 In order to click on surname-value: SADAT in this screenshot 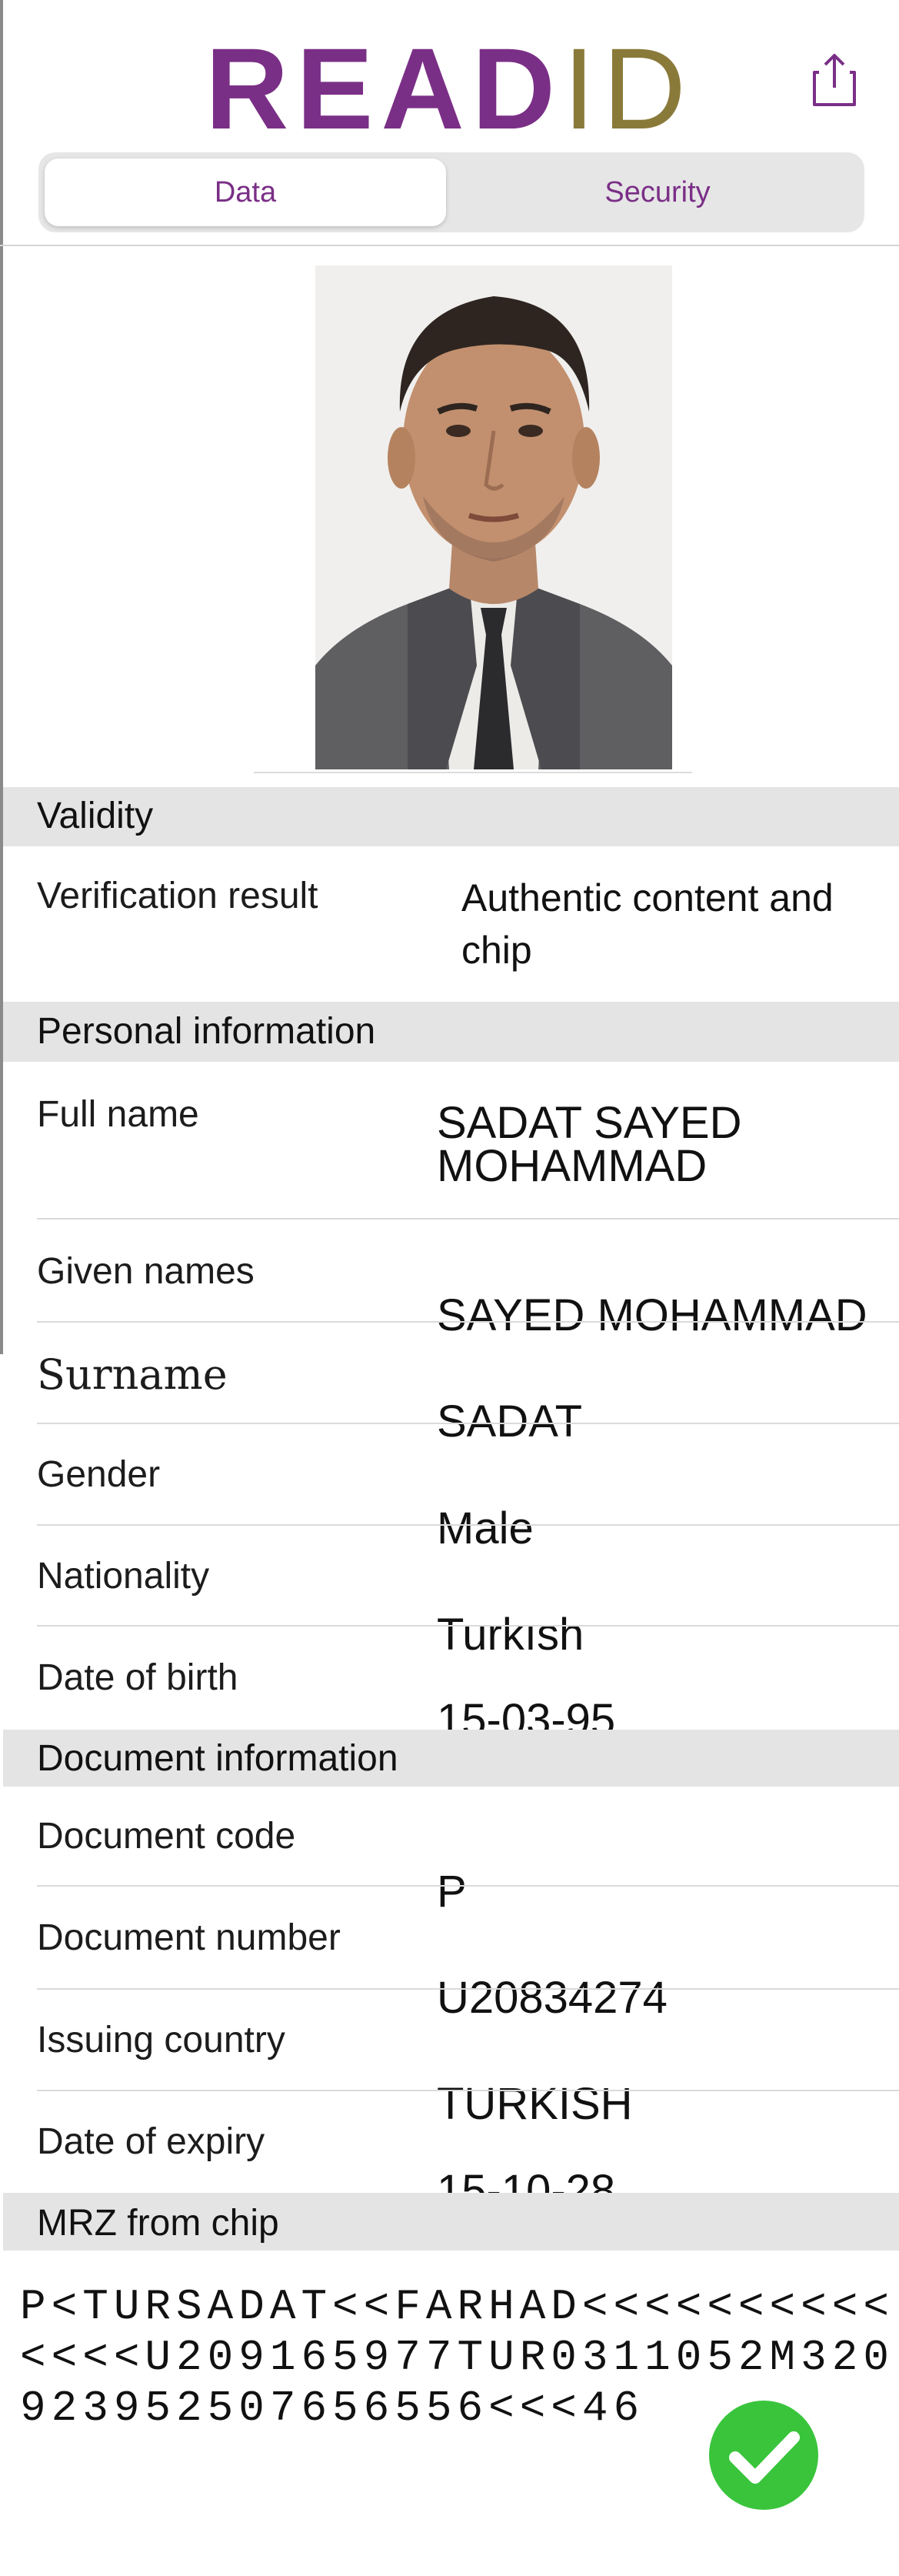, I will do `click(510, 1421)`.